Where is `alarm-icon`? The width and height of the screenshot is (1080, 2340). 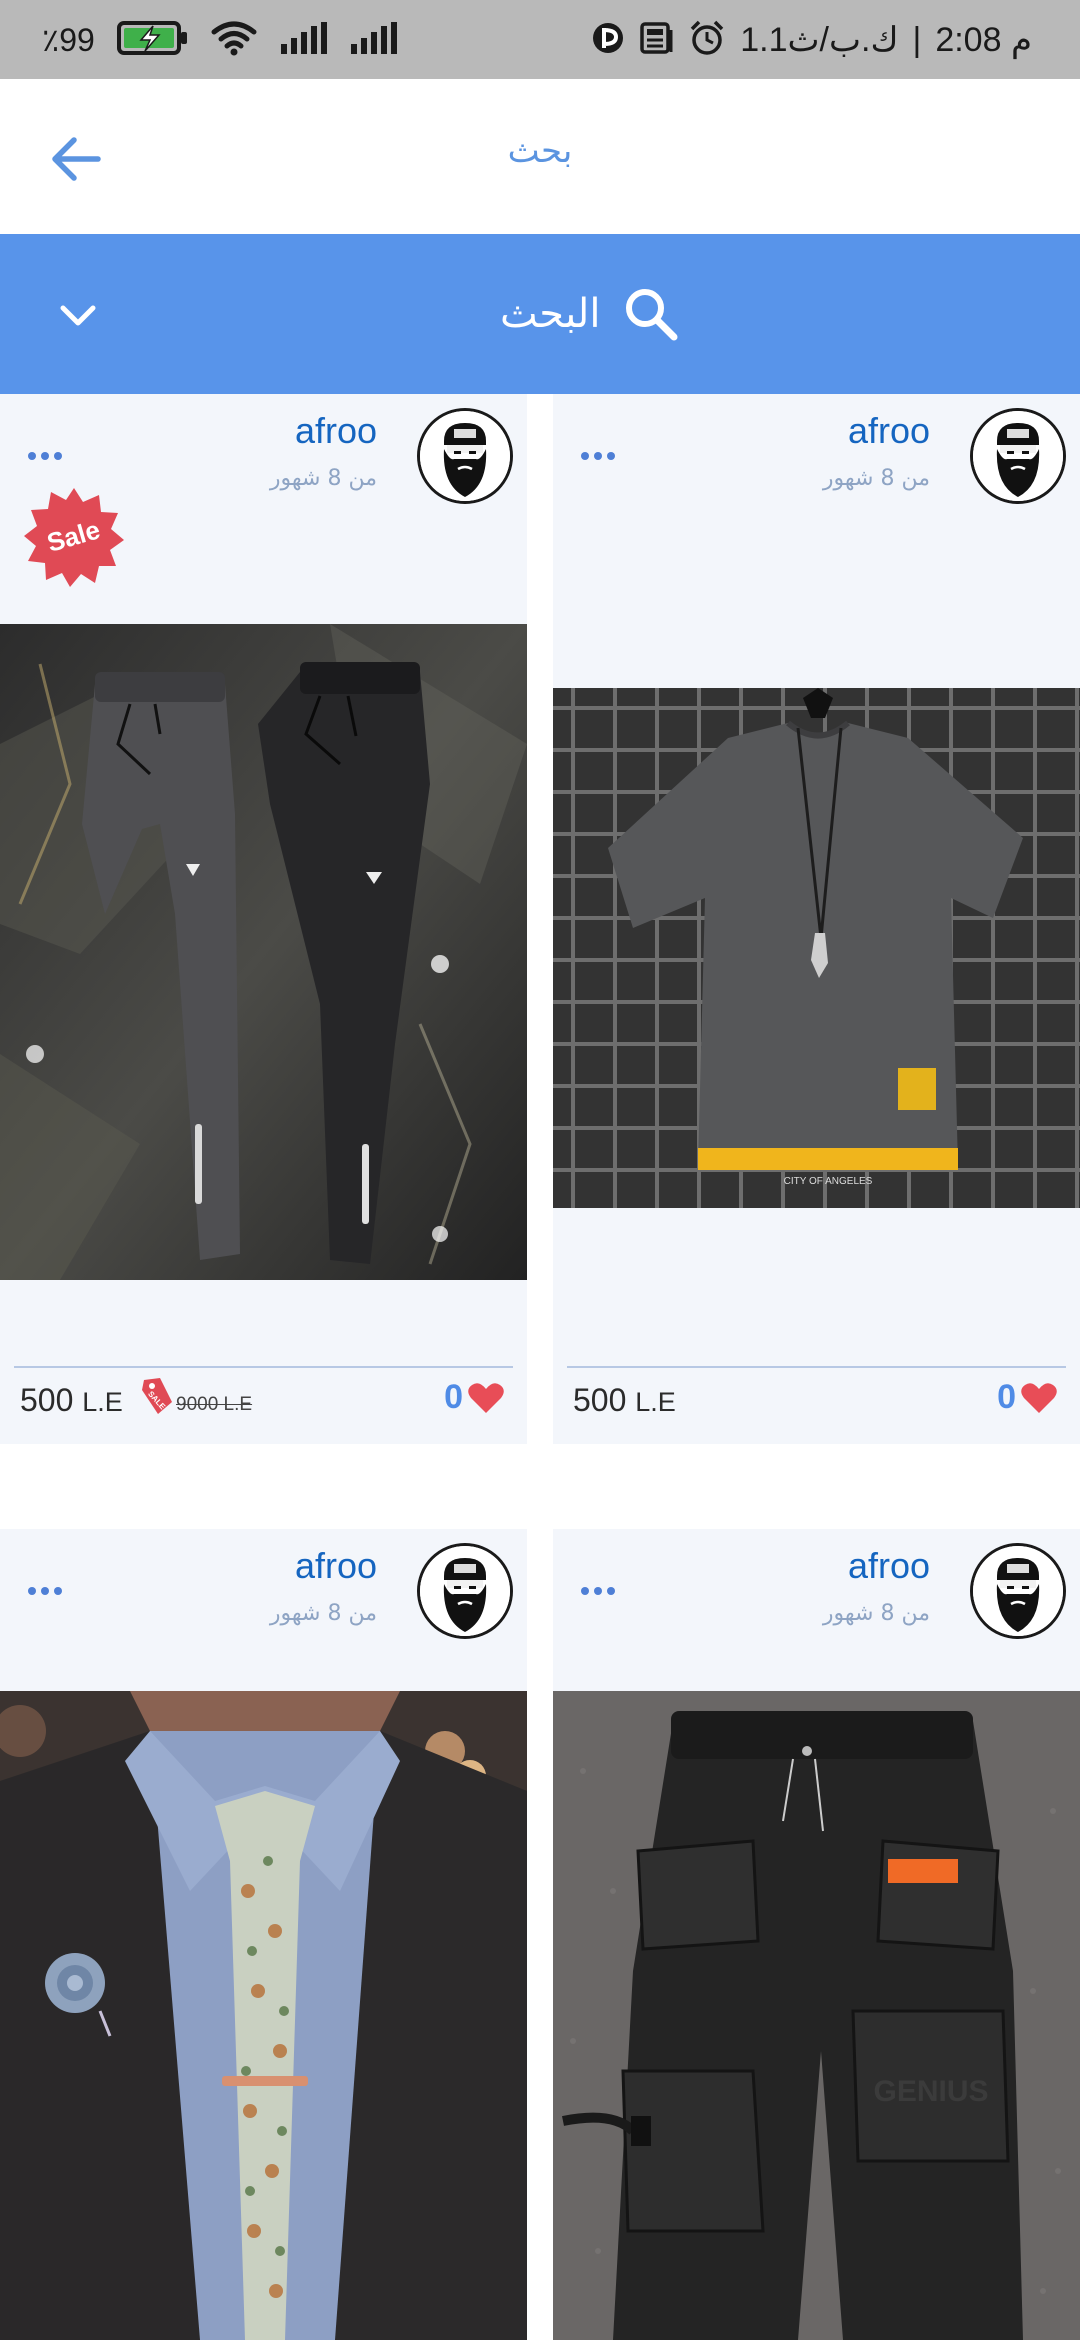 alarm-icon is located at coordinates (707, 40).